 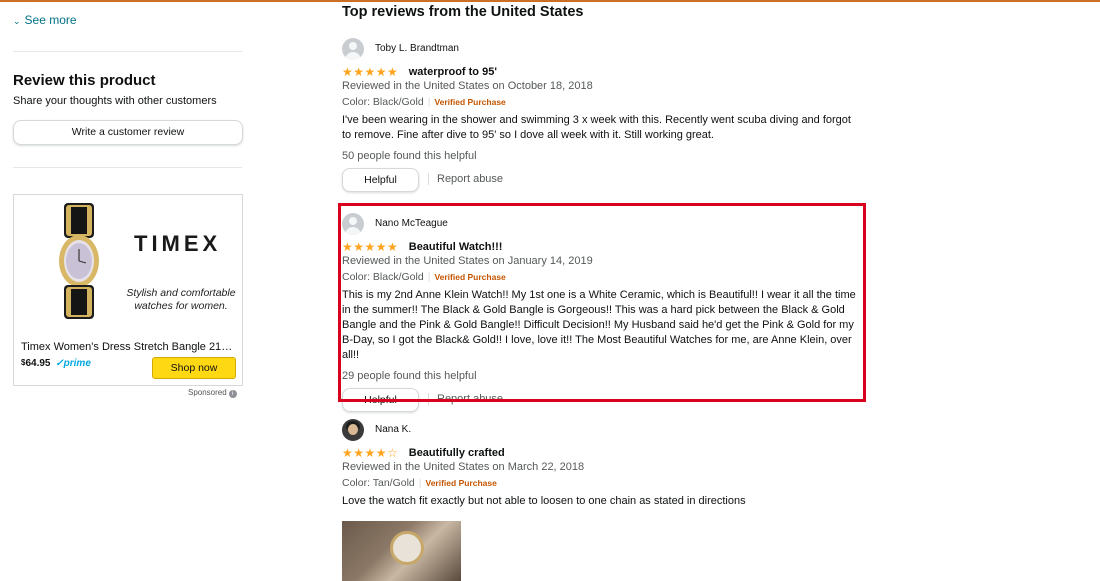 I want to click on review-photo, so click(x=401, y=551).